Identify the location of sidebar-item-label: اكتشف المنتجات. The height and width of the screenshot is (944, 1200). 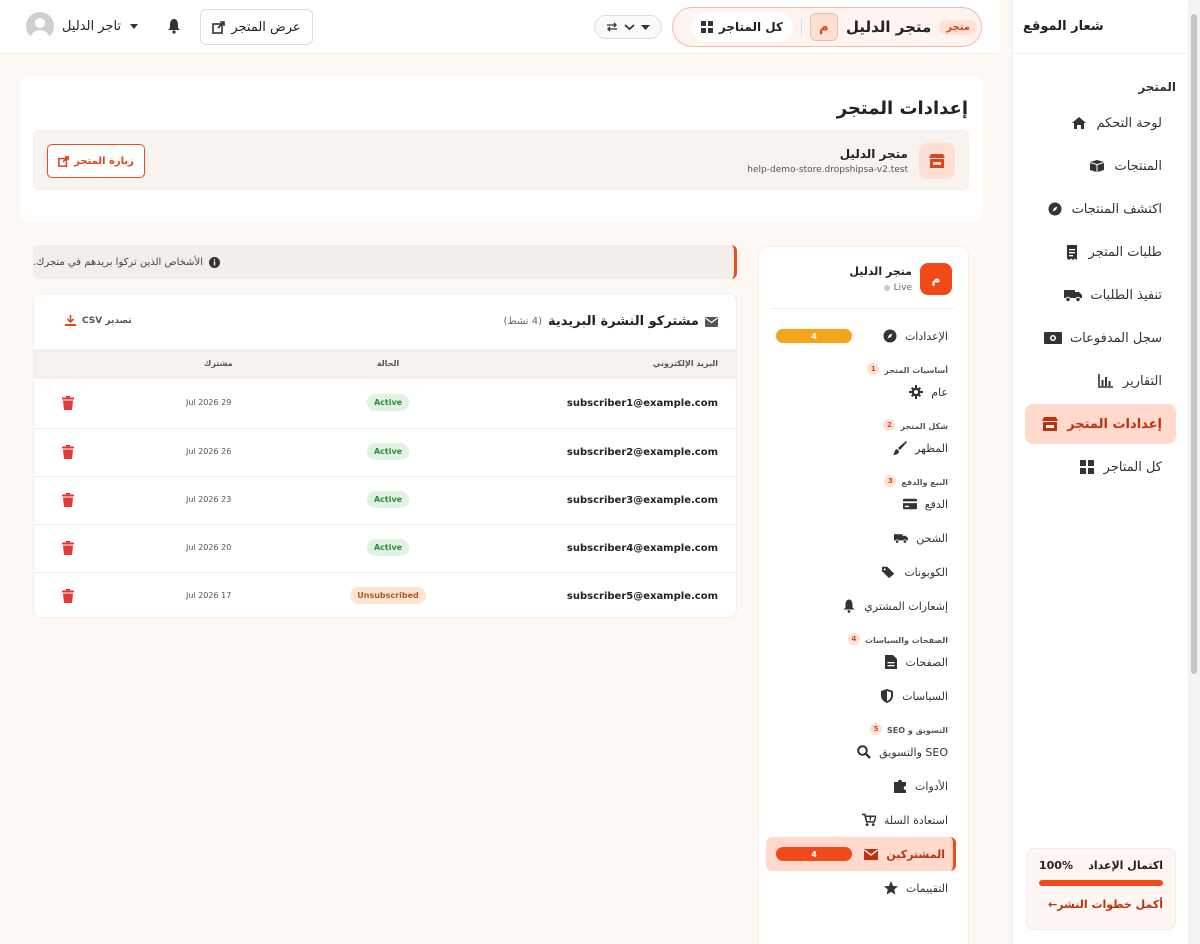
(1116, 209).